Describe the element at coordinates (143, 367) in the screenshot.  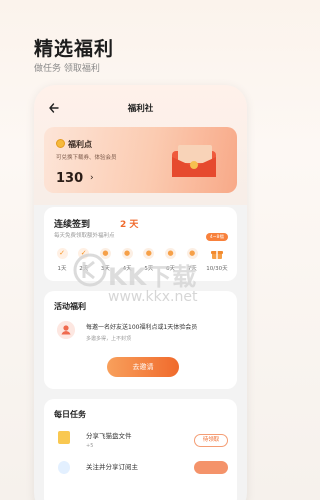
I see `invite-button: 去邀请` at that location.